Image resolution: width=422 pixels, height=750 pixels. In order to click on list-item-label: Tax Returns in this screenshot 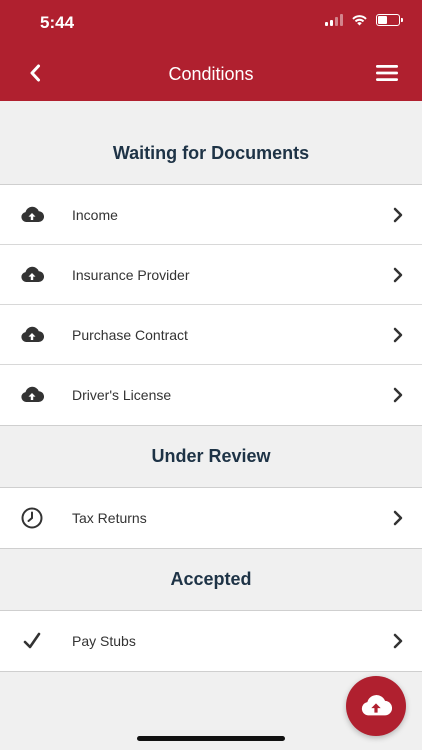, I will do `click(109, 518)`.